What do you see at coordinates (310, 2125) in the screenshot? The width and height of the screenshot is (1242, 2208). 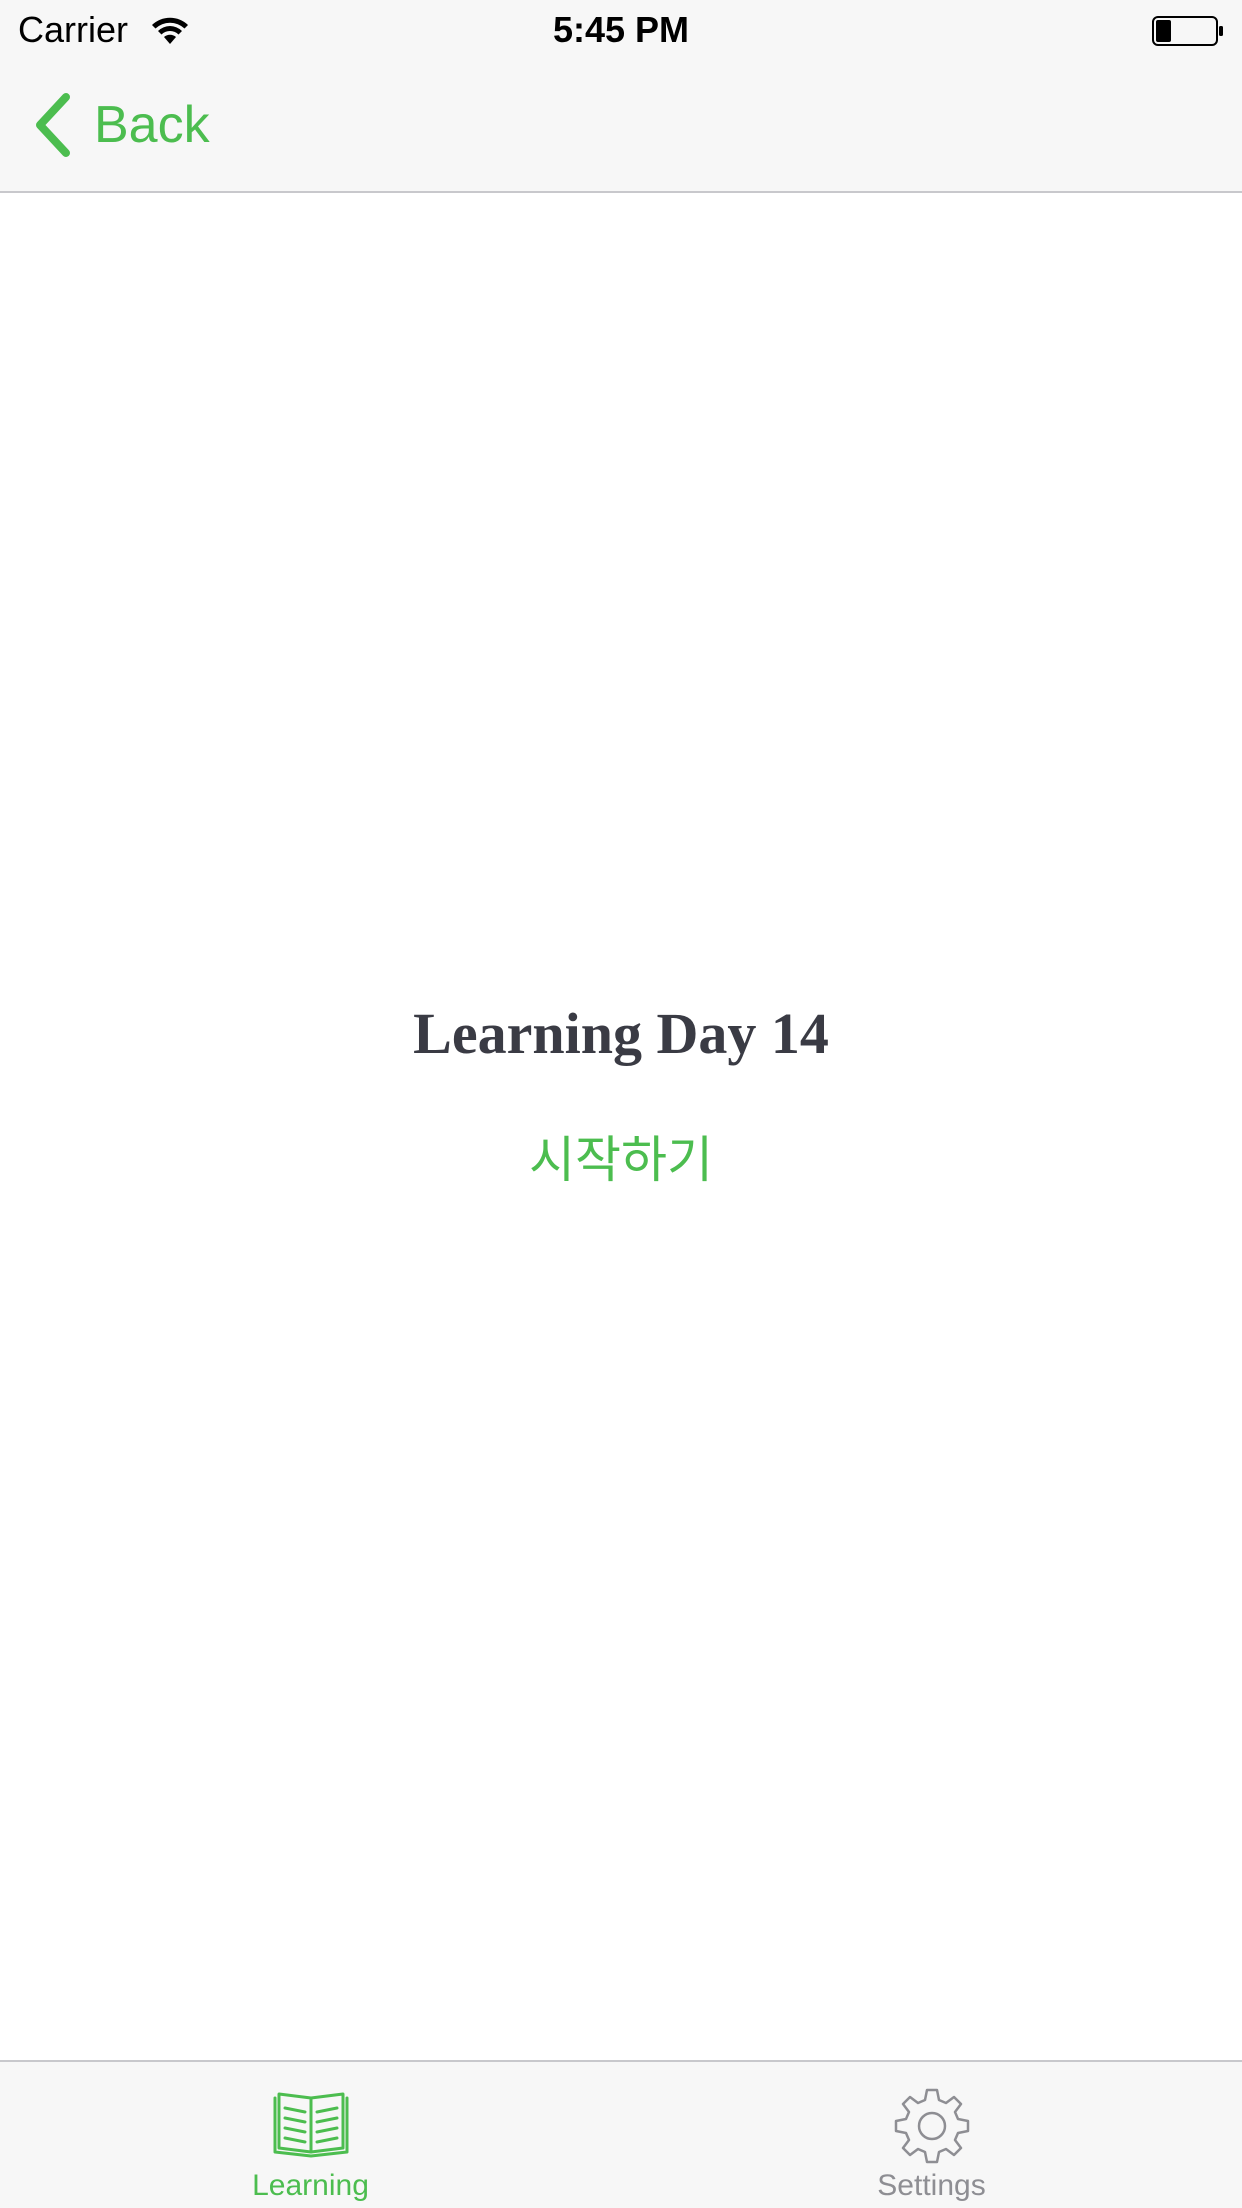 I see `book-icon` at bounding box center [310, 2125].